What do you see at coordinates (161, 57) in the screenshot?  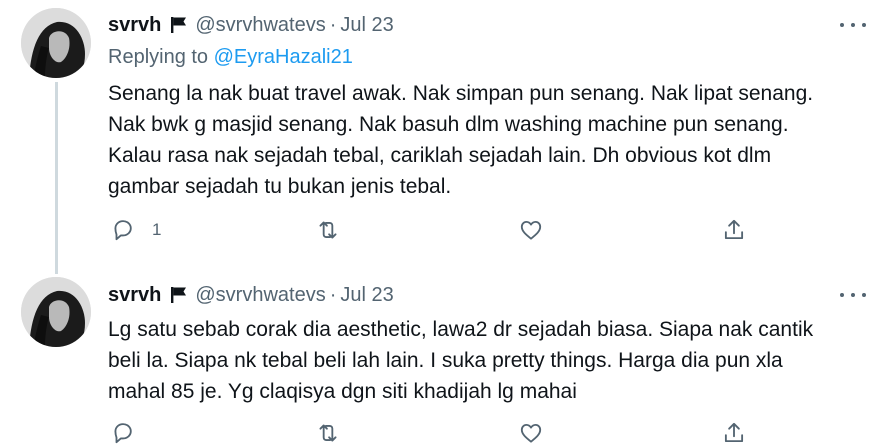 I see `replying-to-label: Replying to` at bounding box center [161, 57].